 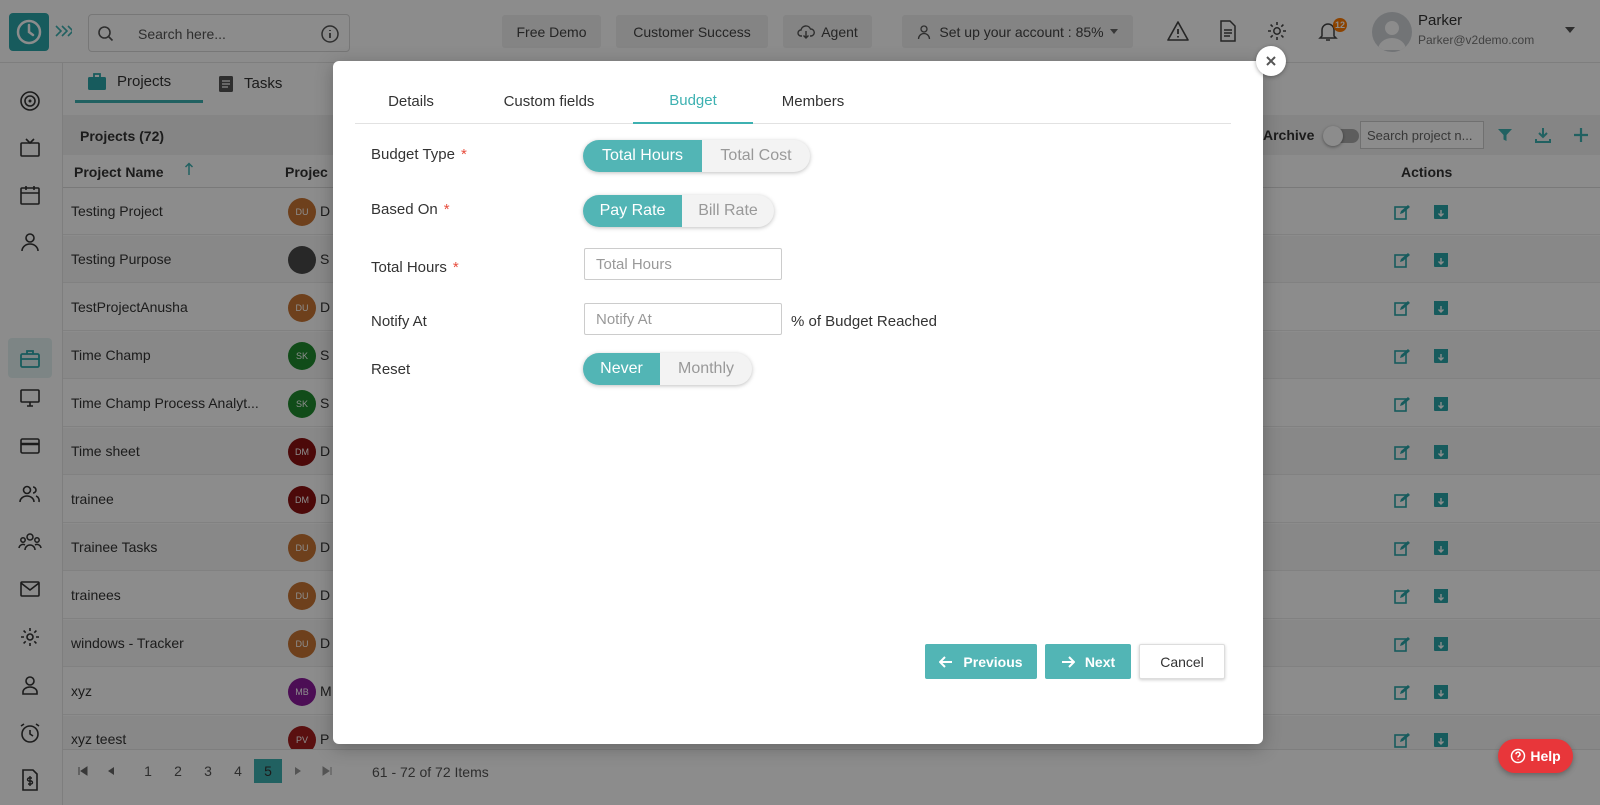 I want to click on reset-toggle: Never Monthly, so click(x=667, y=369).